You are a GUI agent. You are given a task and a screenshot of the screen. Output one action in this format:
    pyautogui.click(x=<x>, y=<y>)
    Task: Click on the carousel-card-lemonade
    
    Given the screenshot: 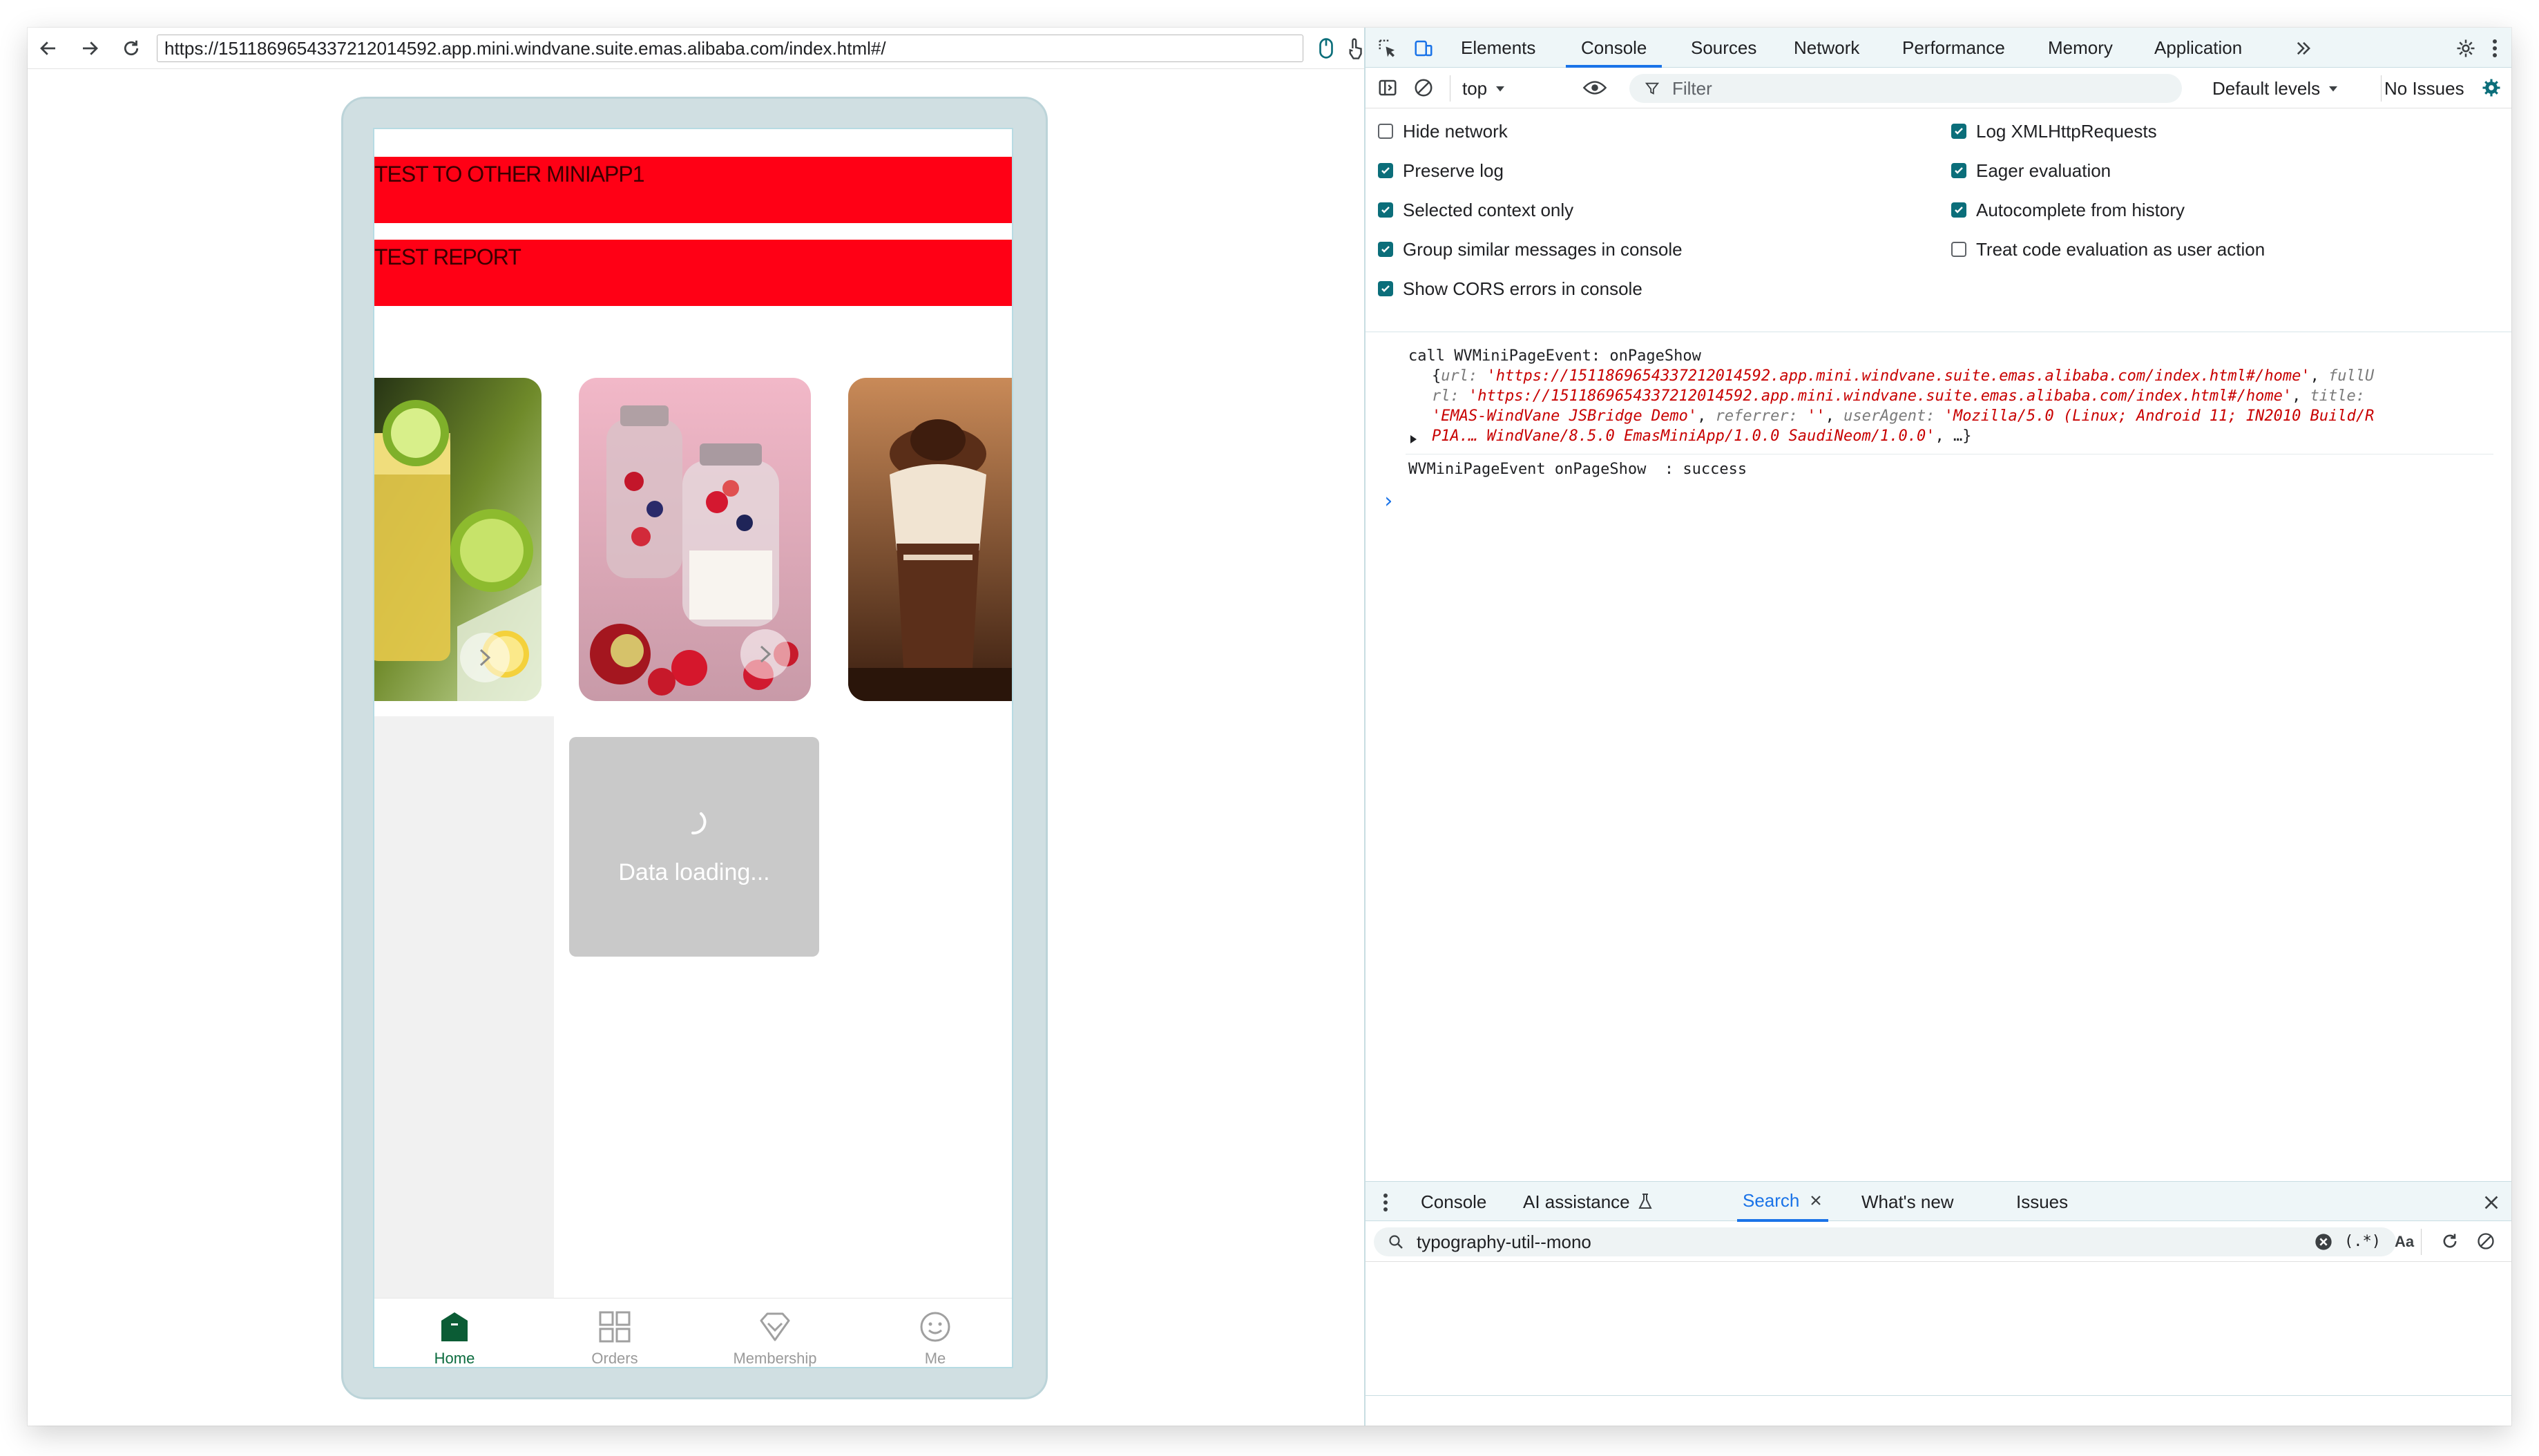 What is the action you would take?
    pyautogui.click(x=458, y=539)
    